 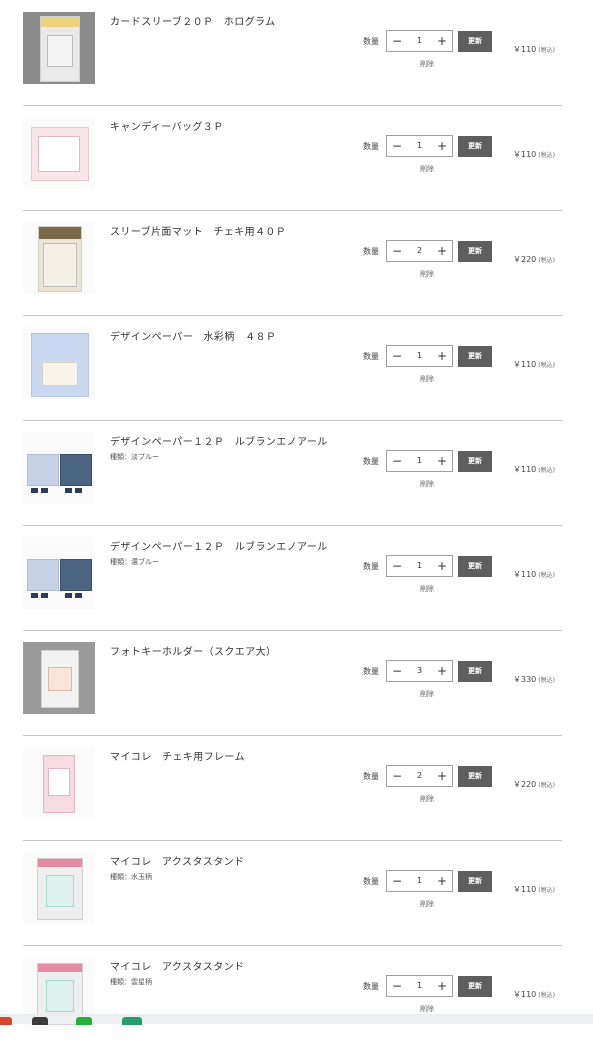 I want to click on quantity-stepper: − 2 +, so click(x=419, y=776).